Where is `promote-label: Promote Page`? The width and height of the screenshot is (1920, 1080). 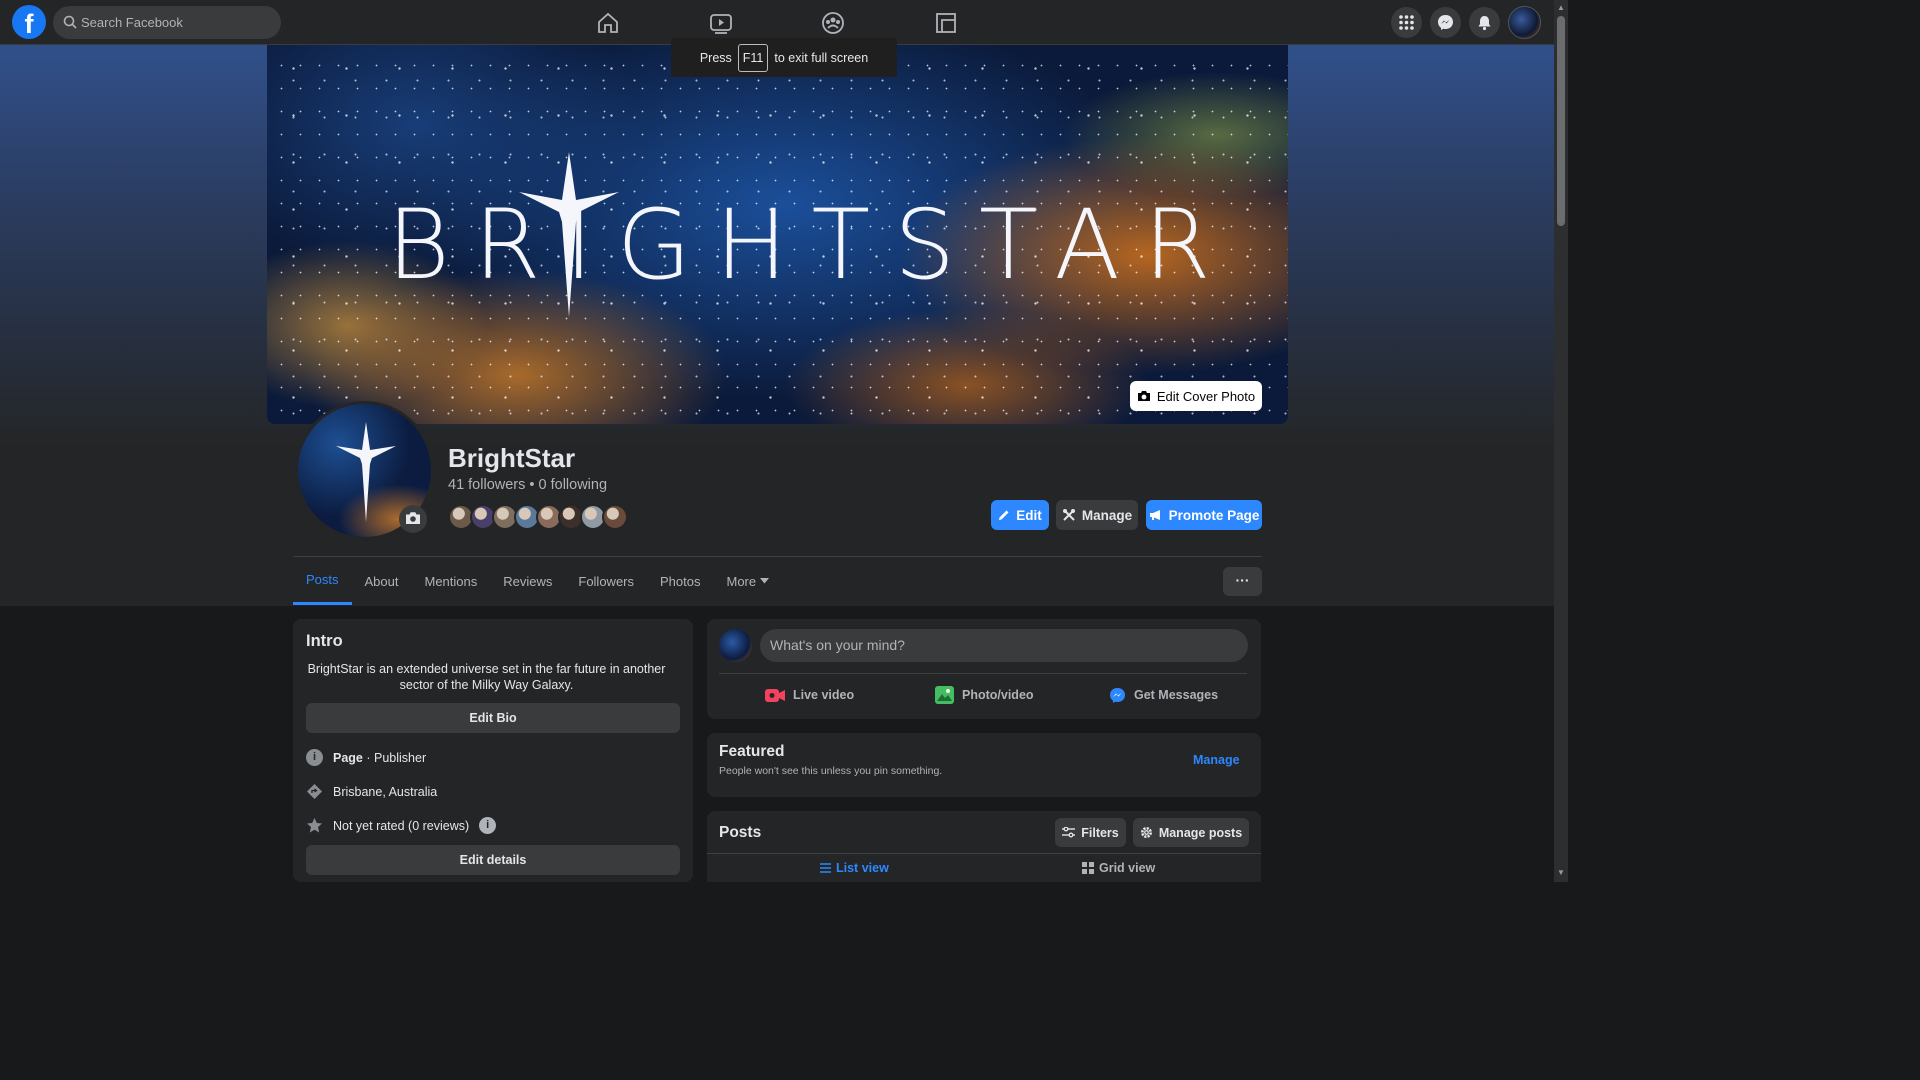
promote-label: Promote Page is located at coordinates (1214, 515).